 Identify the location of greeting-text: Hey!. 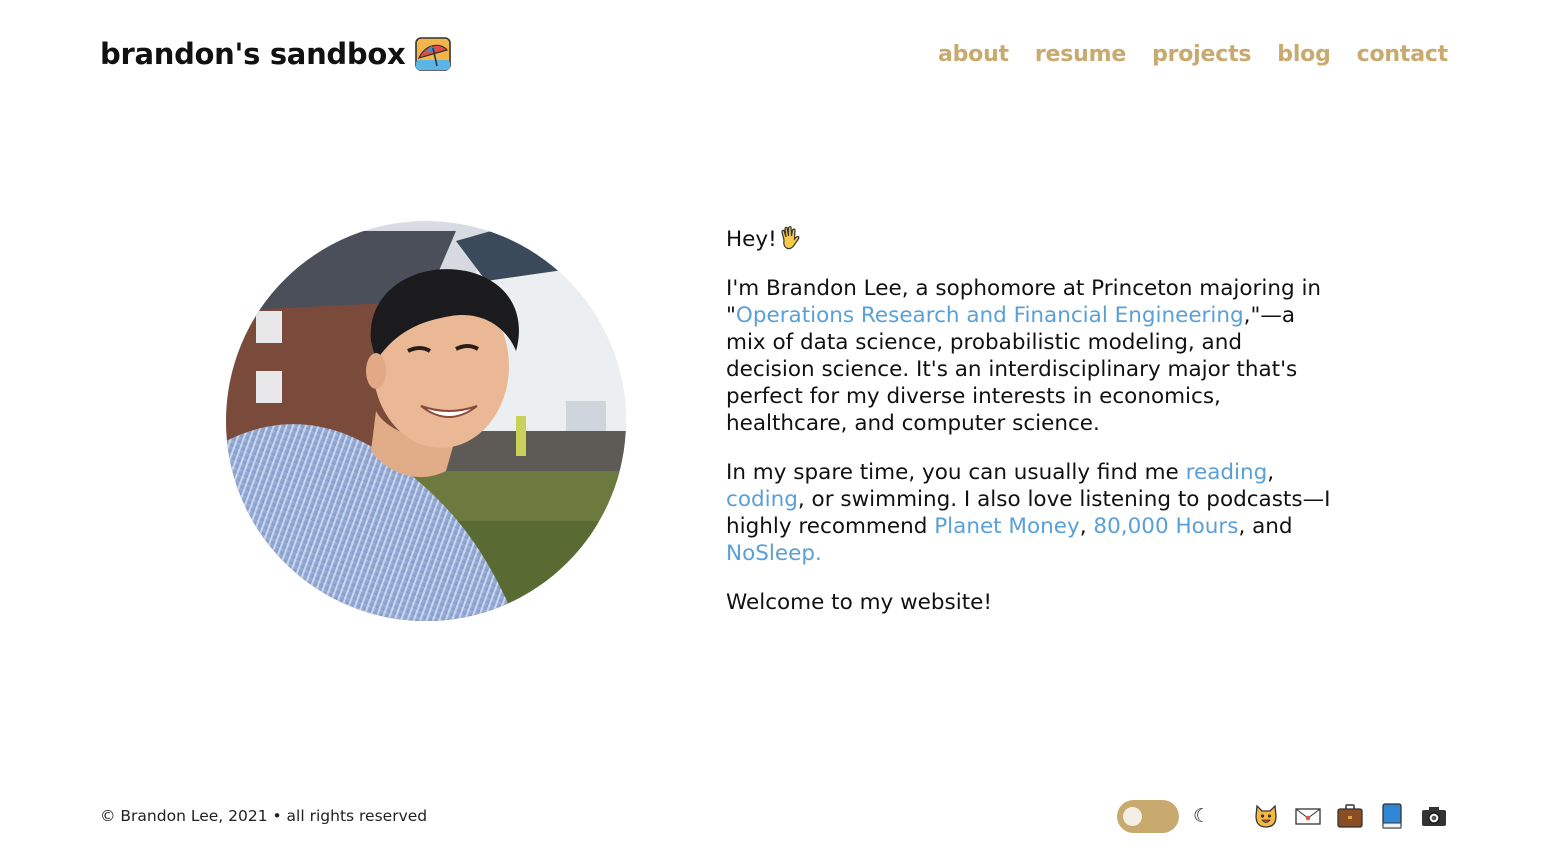
(751, 239).